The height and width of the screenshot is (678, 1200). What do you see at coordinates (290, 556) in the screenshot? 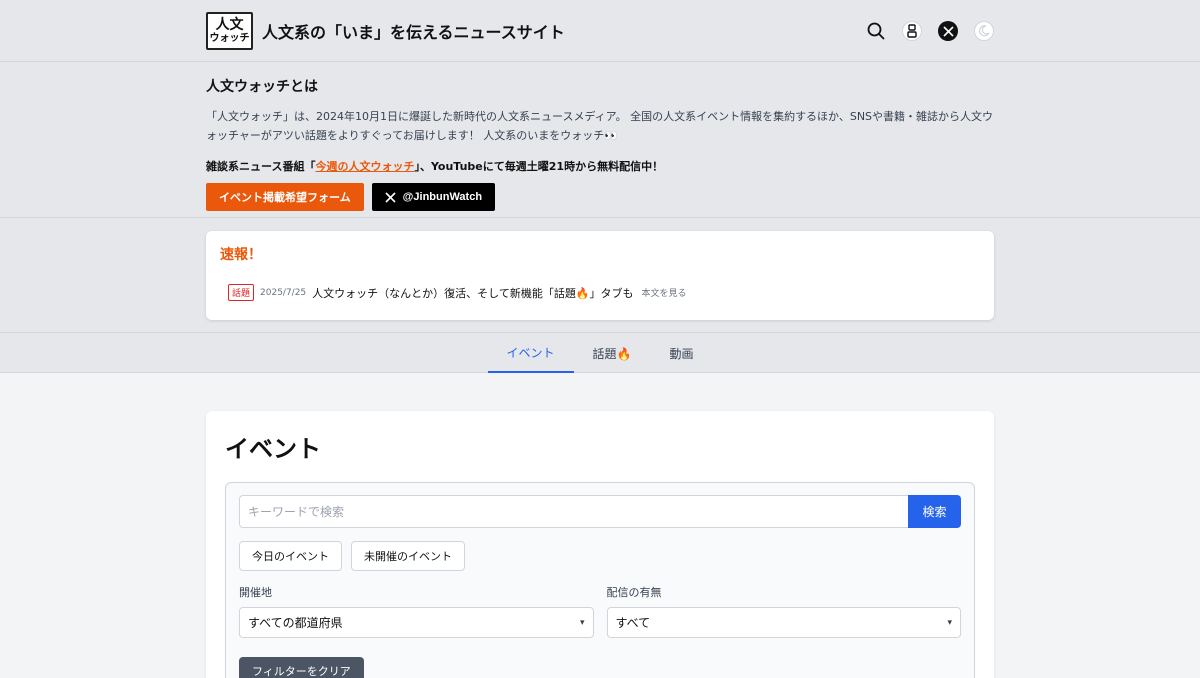
I see `today-events-button: 今日のイベント` at bounding box center [290, 556].